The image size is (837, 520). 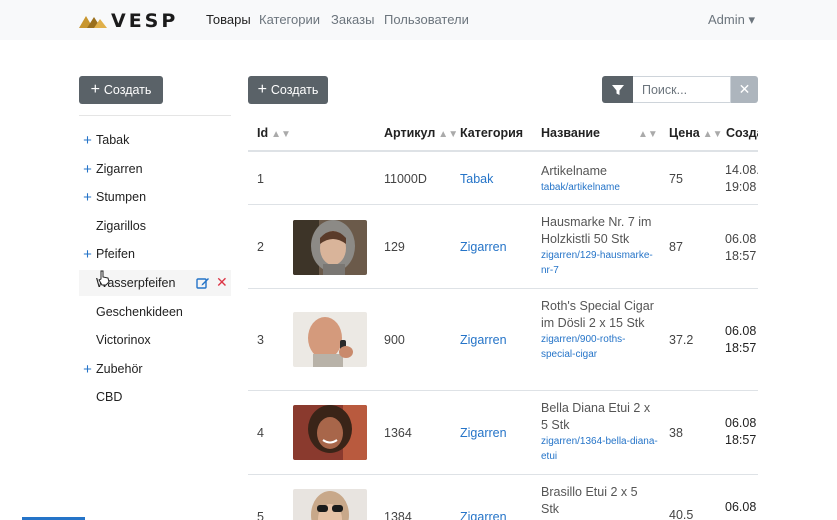 I want to click on logo-mark-icon, so click(x=93, y=22).